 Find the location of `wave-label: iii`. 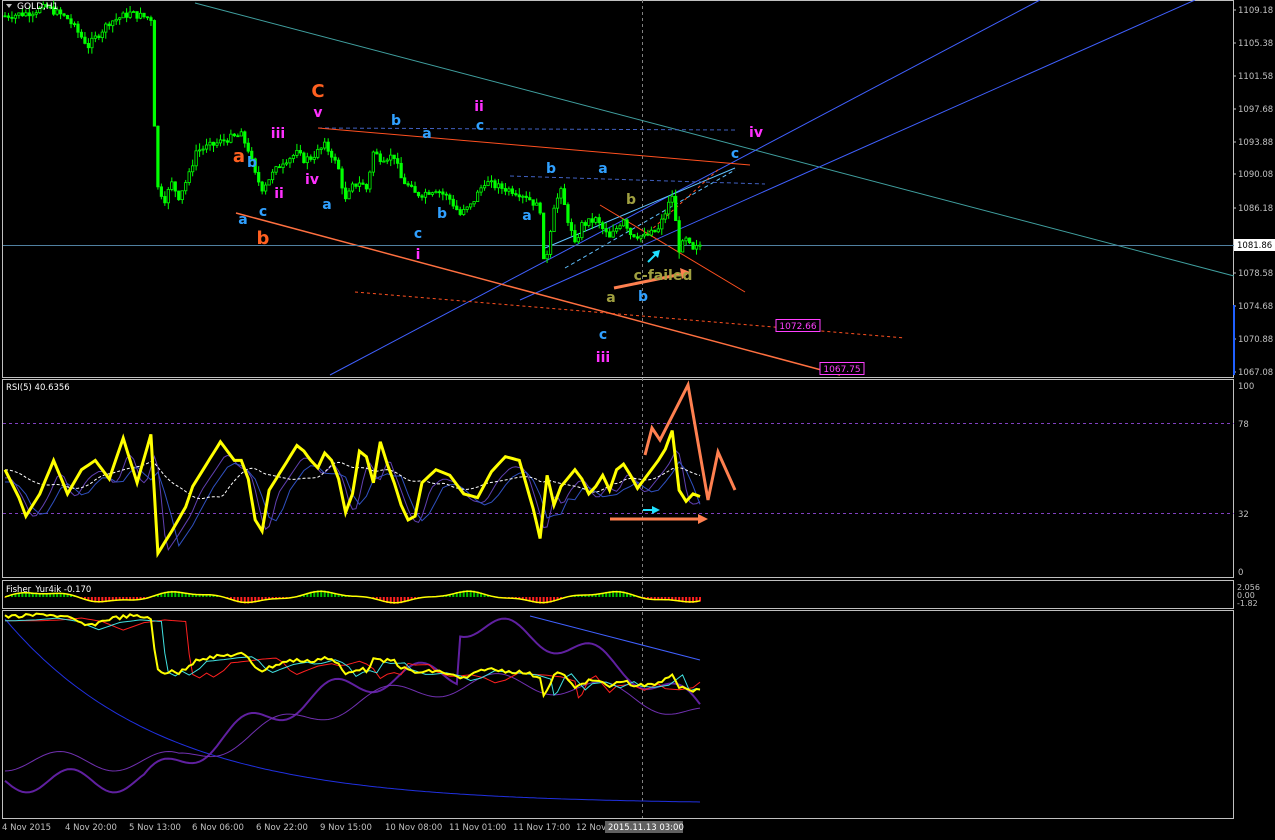

wave-label: iii is located at coordinates (603, 358).